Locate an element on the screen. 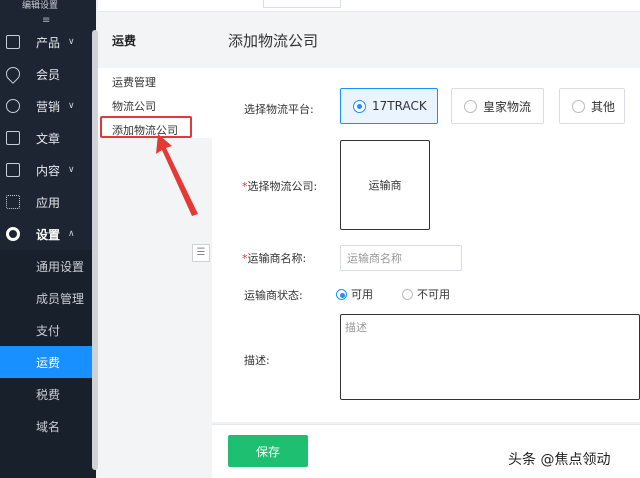 This screenshot has width=640, height=478. platform-option-17track: 17TRACK is located at coordinates (389, 106).